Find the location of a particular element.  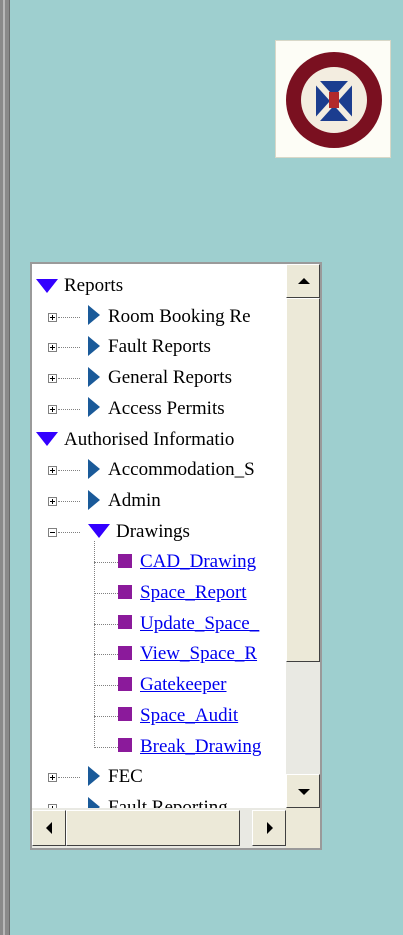

tree-link-item: View_Space_R is located at coordinates (187, 654).